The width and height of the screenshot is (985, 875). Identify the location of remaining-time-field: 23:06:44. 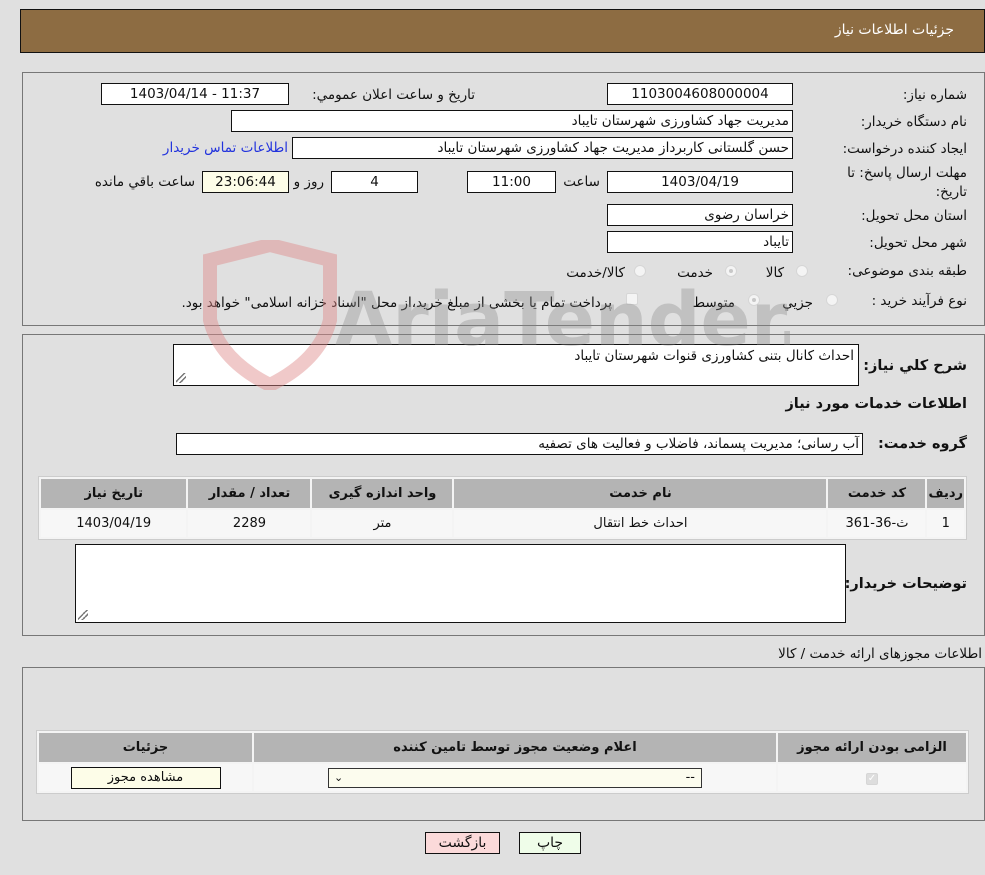
(245, 182).